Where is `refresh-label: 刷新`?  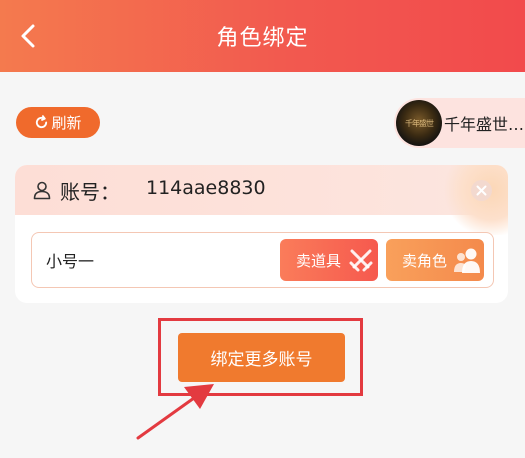
refresh-label: 刷新 is located at coordinates (66, 123).